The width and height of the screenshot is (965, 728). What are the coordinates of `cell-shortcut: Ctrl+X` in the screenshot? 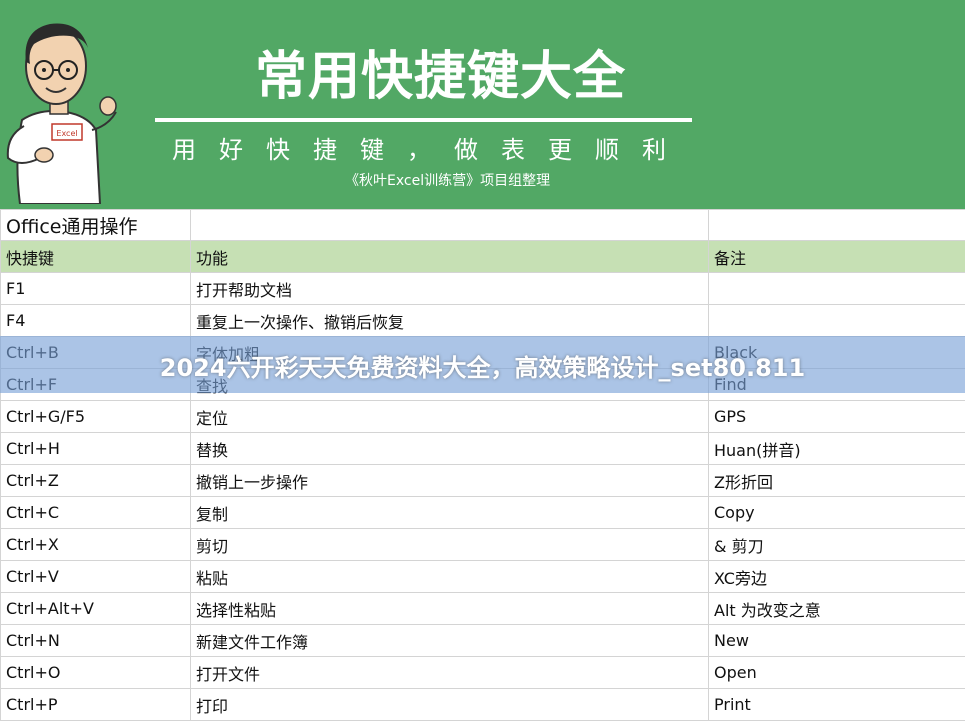 It's located at (95, 544).